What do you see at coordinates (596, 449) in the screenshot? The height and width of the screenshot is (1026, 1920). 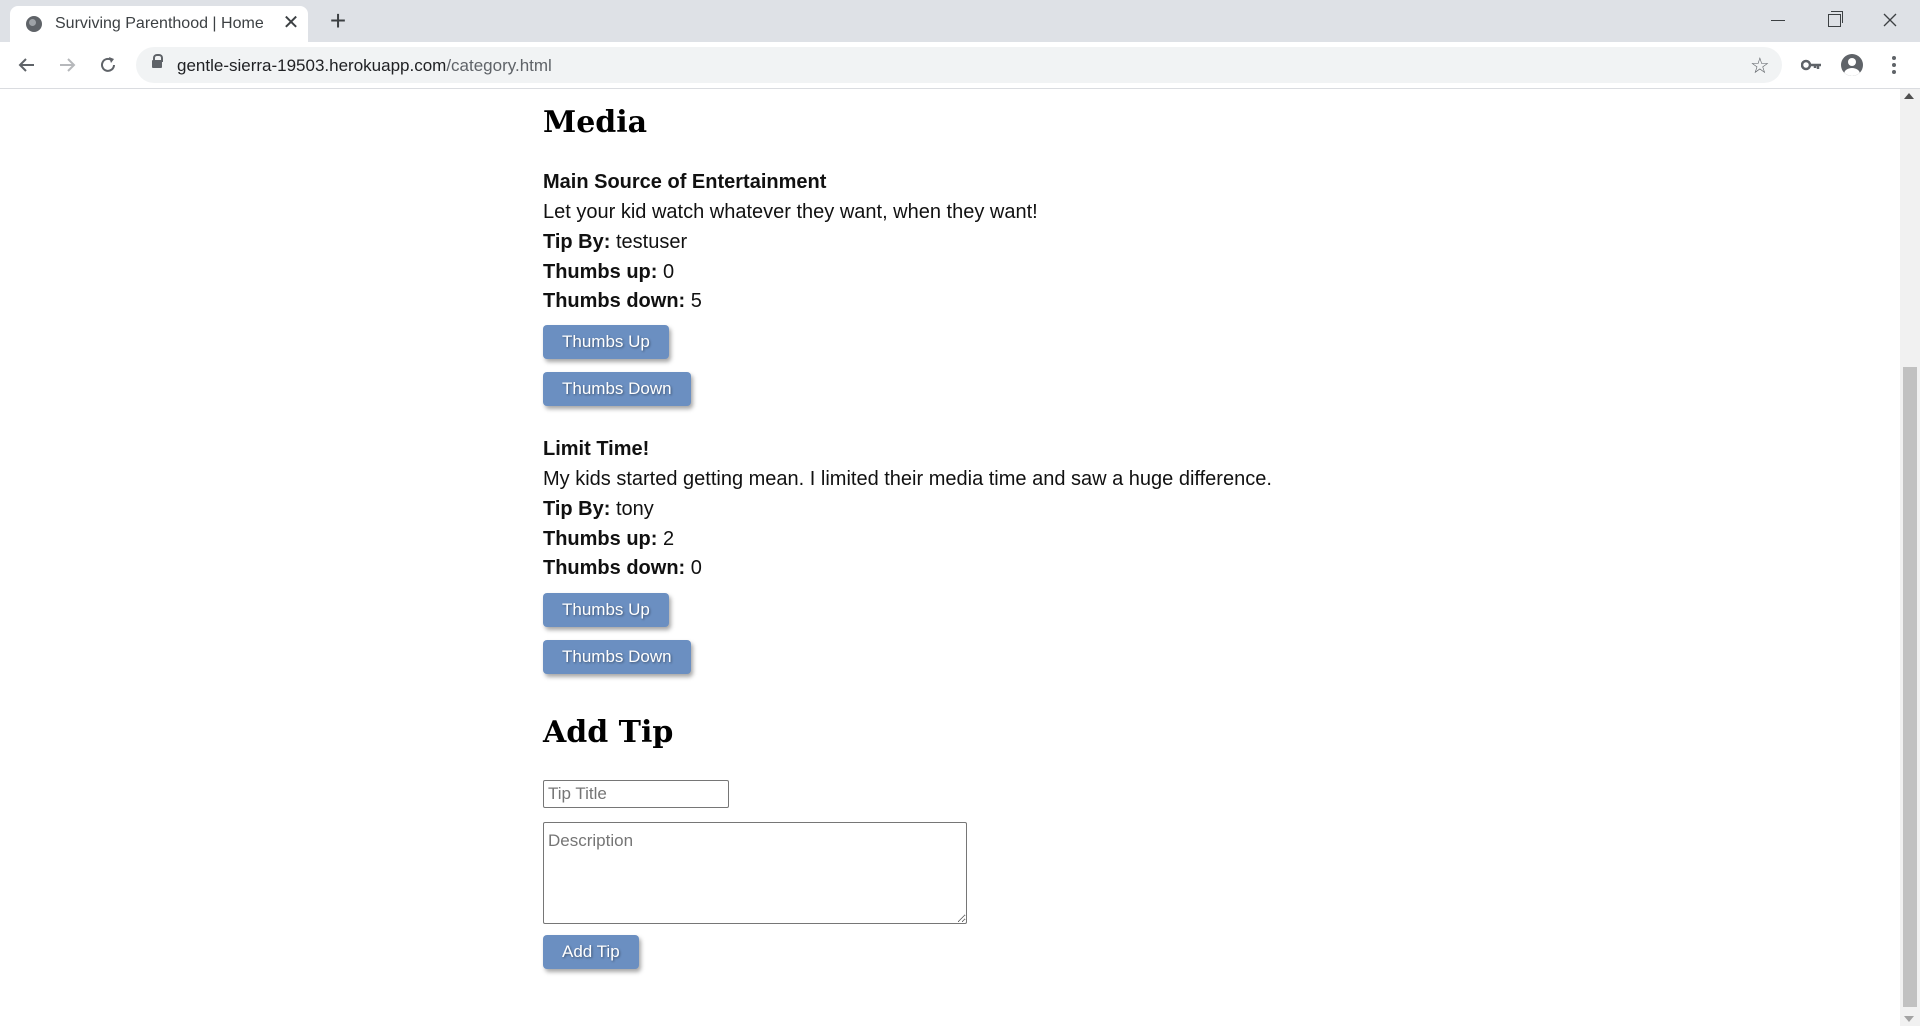 I see `tip-title: Limit Time!` at bounding box center [596, 449].